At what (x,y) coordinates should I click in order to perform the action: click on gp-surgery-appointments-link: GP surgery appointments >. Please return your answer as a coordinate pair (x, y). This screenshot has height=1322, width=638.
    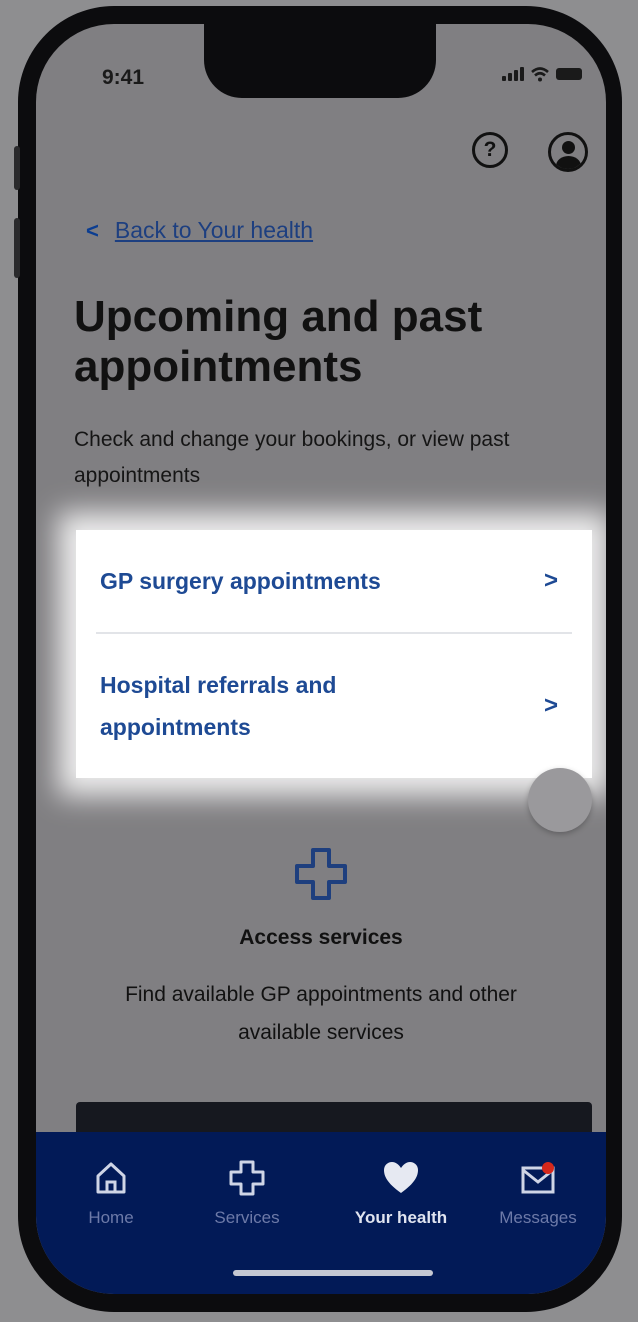
    Looking at the image, I should click on (334, 581).